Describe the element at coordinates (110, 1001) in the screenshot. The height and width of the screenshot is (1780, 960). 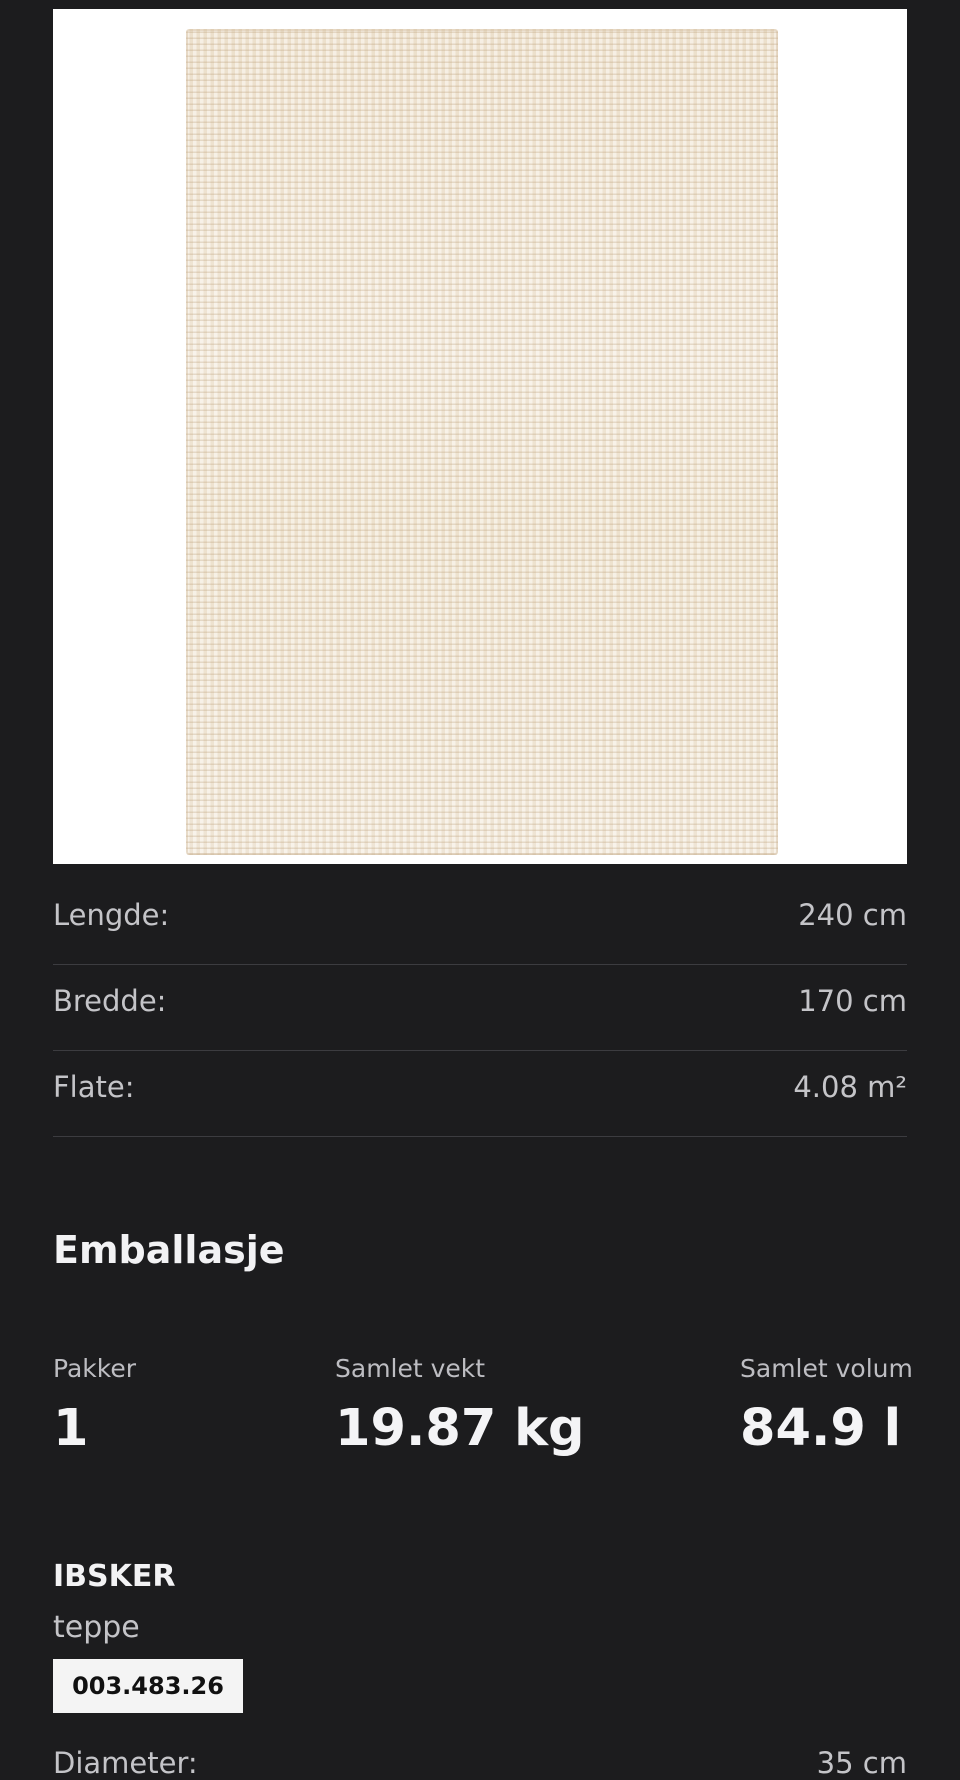
I see `spec-label: Bredde:` at that location.